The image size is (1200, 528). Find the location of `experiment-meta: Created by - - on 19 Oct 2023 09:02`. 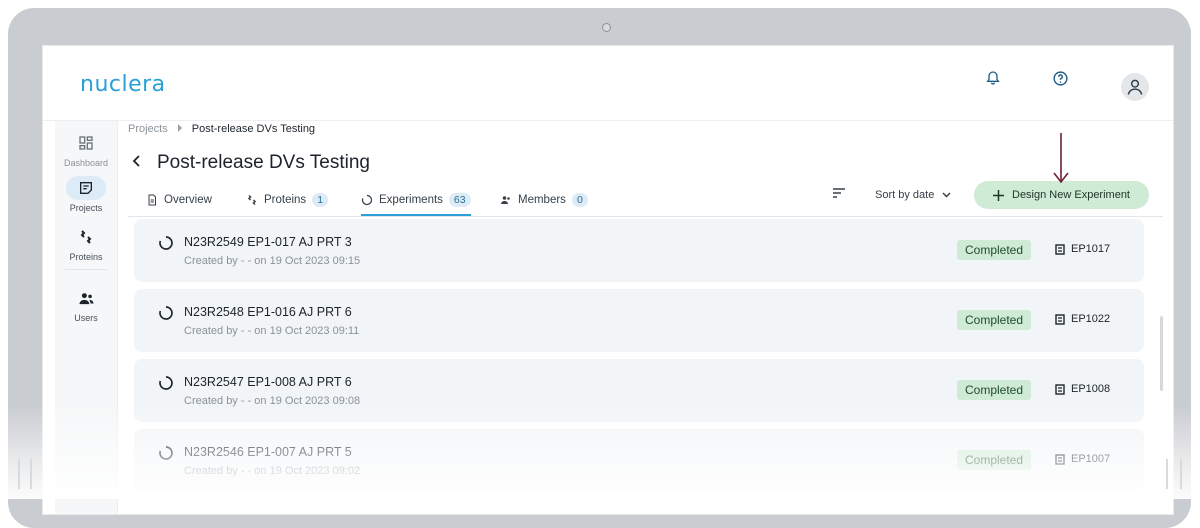

experiment-meta: Created by - - on 19 Oct 2023 09:02 is located at coordinates (272, 471).